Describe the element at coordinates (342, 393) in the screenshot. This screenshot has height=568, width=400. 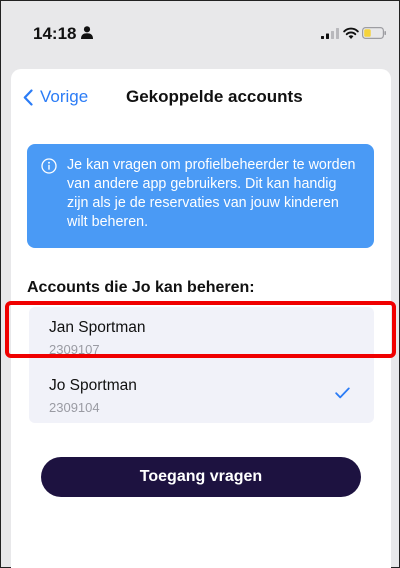
I see `checkmark-icon` at that location.